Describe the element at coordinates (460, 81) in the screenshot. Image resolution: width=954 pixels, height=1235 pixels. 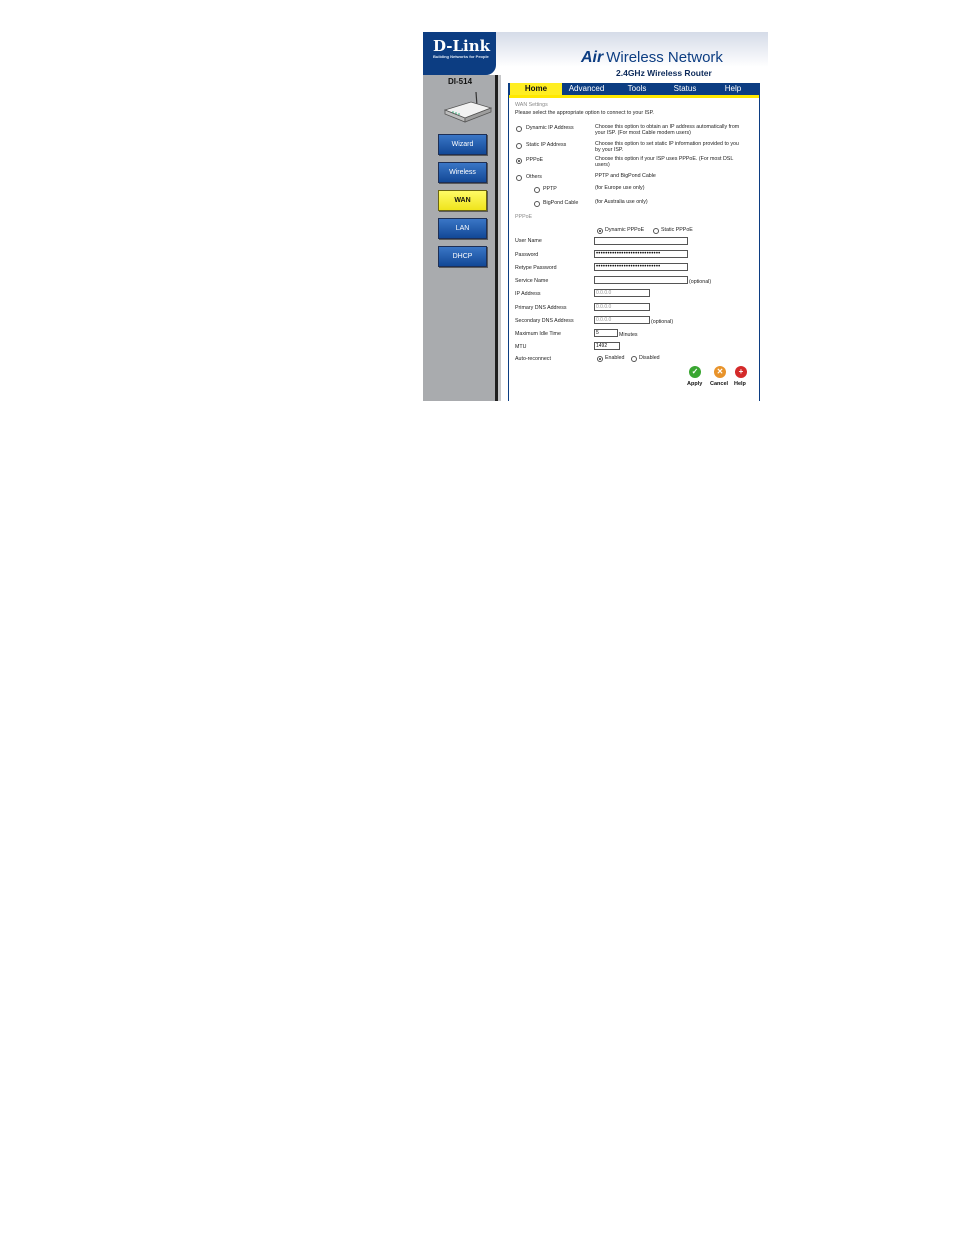
I see `model-label: DI-514` at that location.